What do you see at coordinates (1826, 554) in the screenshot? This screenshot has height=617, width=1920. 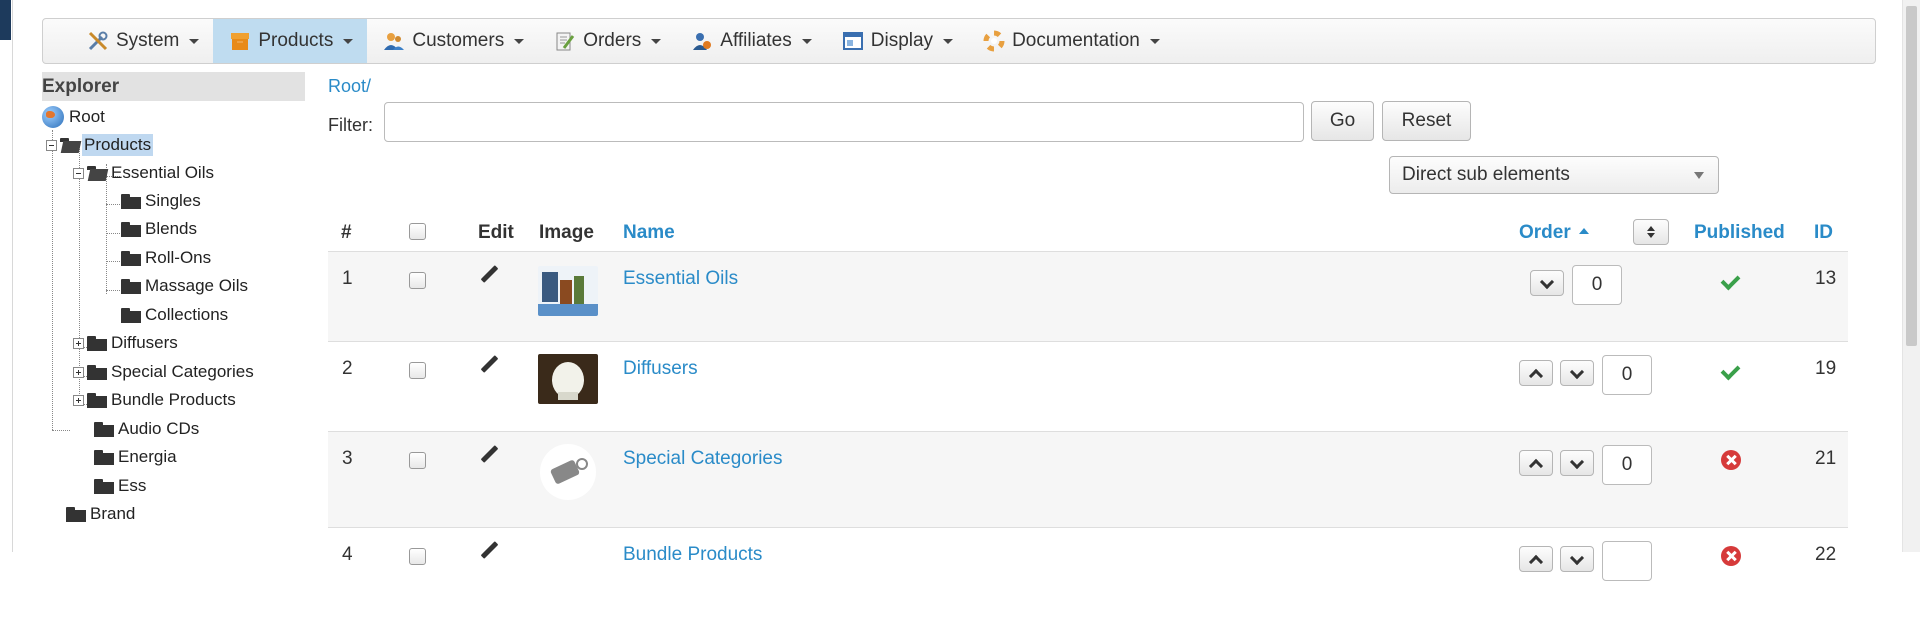 I see `row-id: 22` at bounding box center [1826, 554].